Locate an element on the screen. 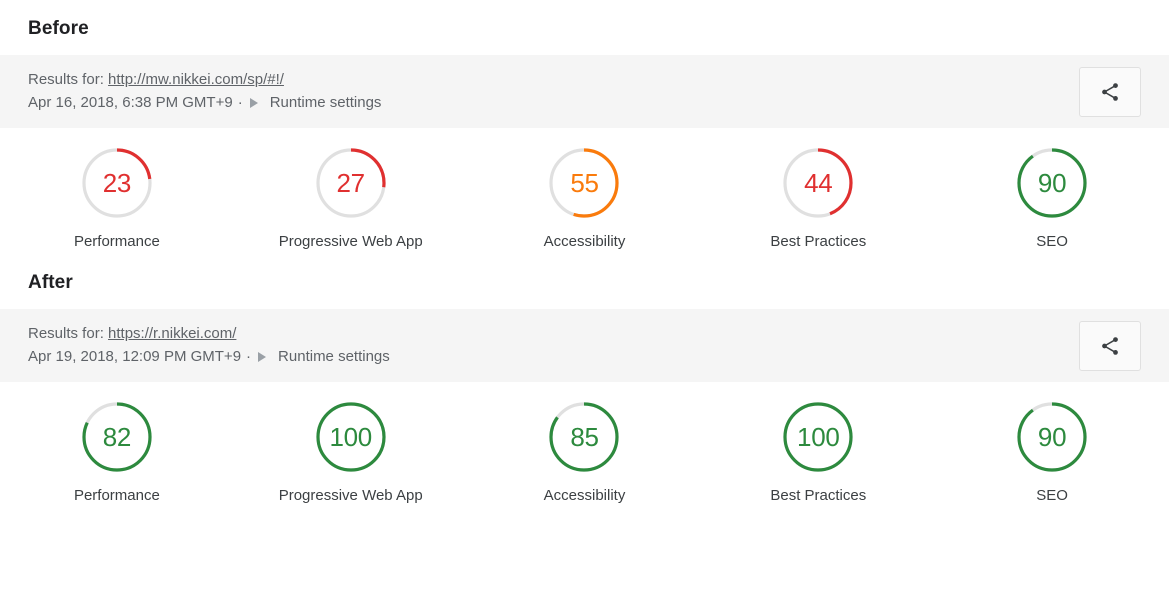  audited-url-link: http://mw.nikkei.com/sp/#!/ is located at coordinates (196, 79).